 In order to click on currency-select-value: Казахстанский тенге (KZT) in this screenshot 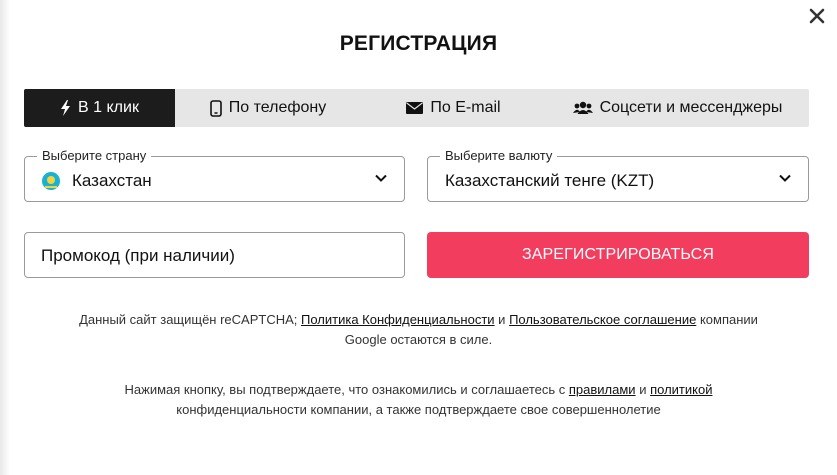, I will do `click(550, 180)`.